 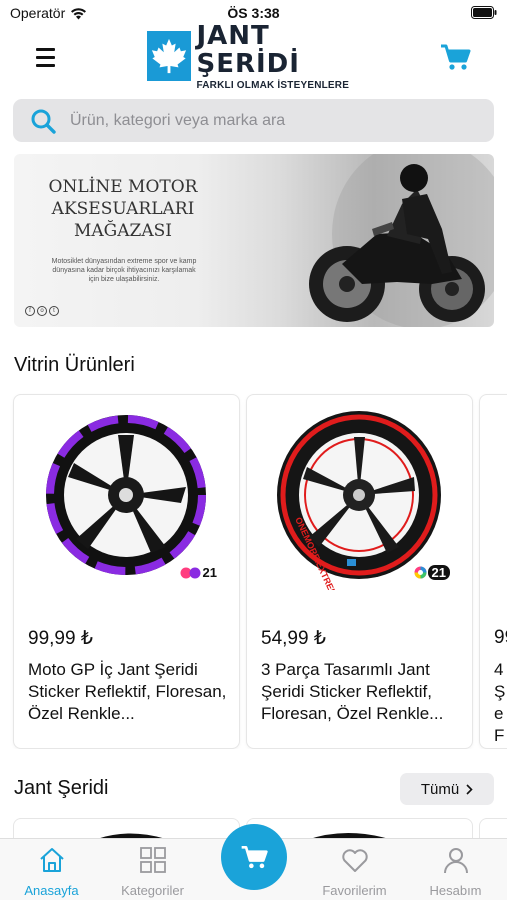 What do you see at coordinates (484, 12) in the screenshot?
I see `battery-icon` at bounding box center [484, 12].